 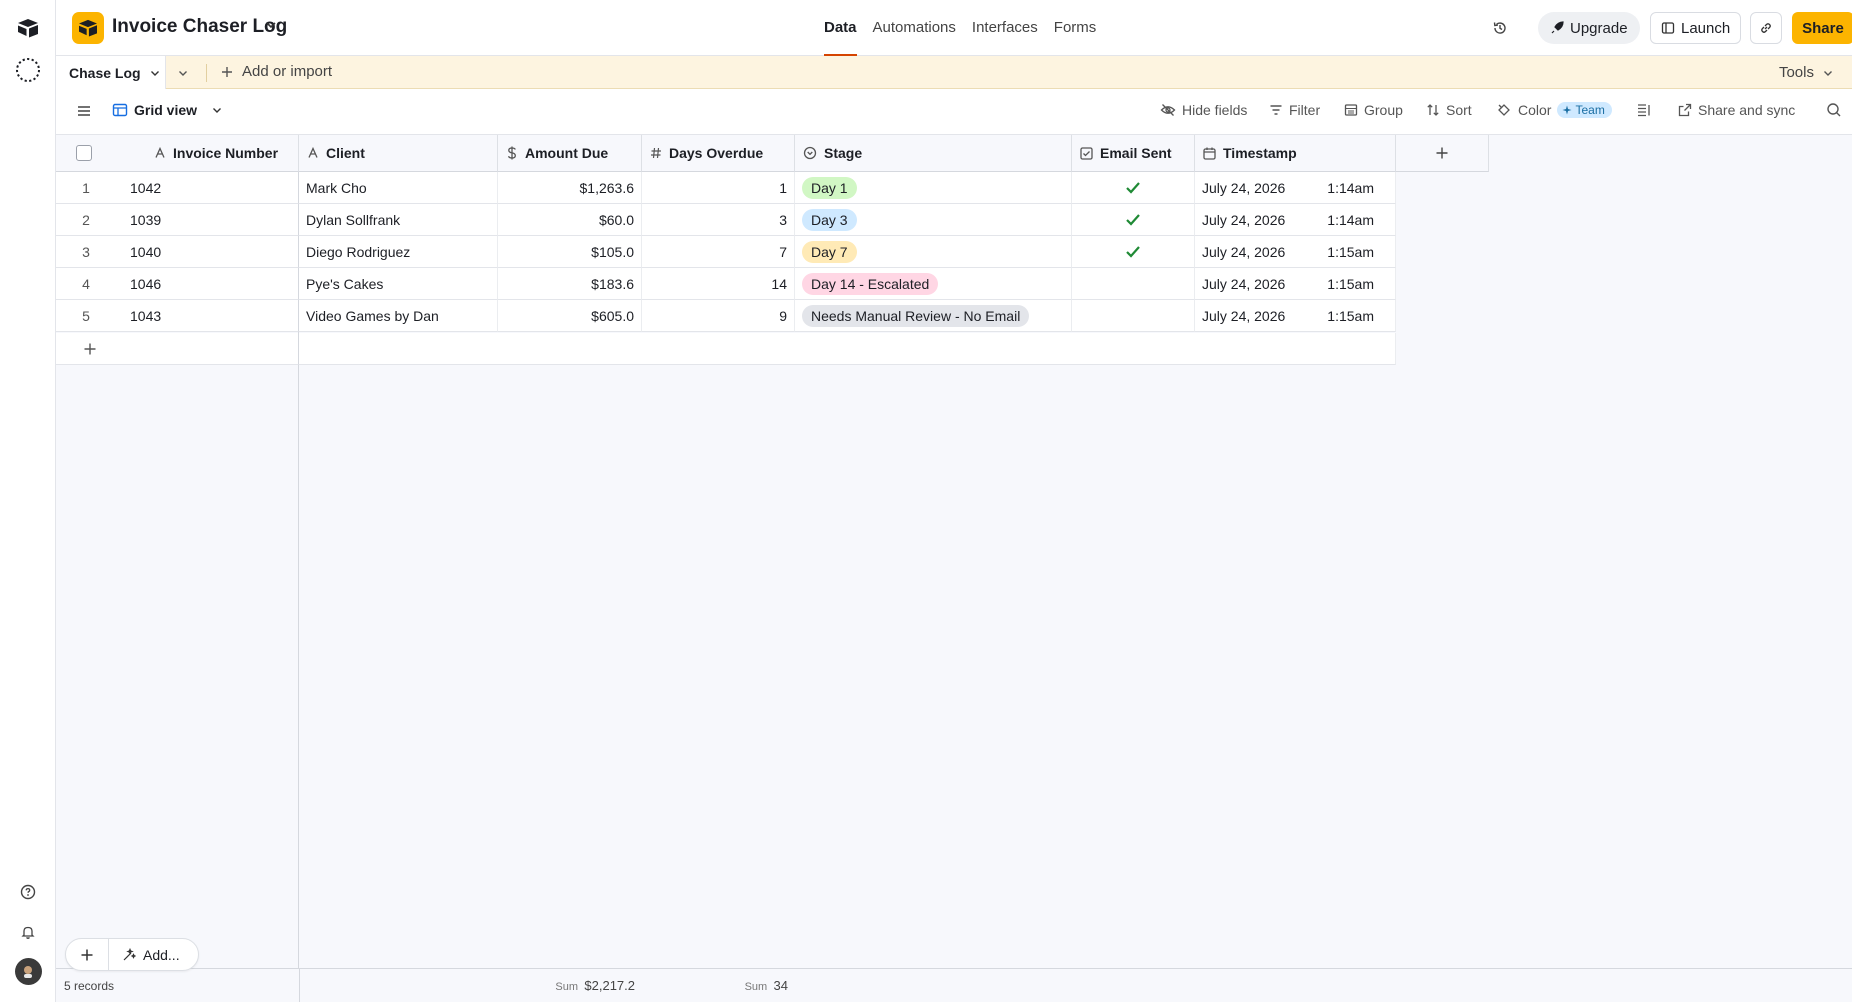 I want to click on share-button: Share, so click(x=1822, y=28).